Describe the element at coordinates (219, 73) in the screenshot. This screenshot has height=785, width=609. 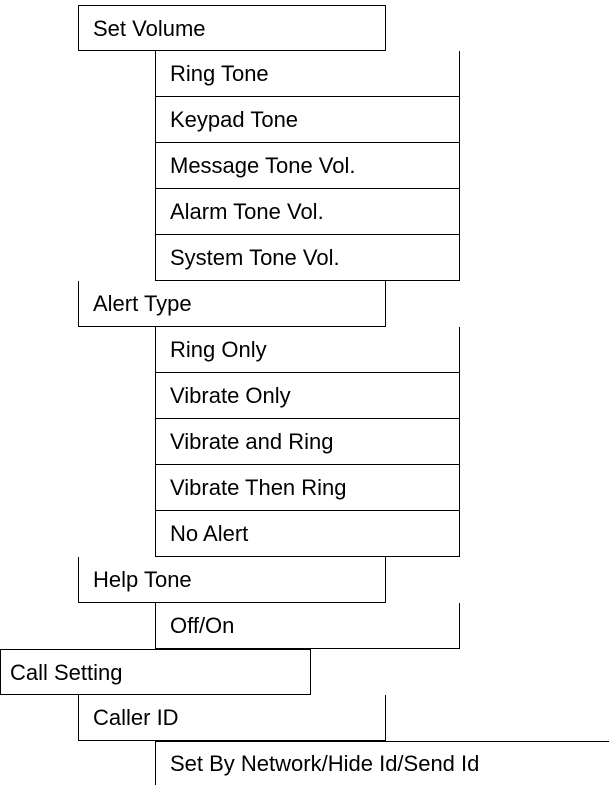
I see `menu-item-label: Ring Tone` at that location.